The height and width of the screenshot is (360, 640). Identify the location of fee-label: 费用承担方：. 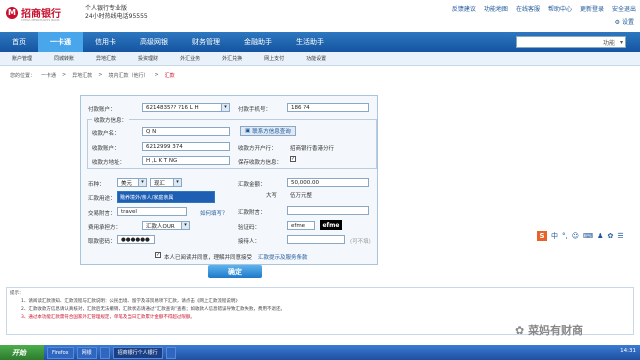
(105, 228).